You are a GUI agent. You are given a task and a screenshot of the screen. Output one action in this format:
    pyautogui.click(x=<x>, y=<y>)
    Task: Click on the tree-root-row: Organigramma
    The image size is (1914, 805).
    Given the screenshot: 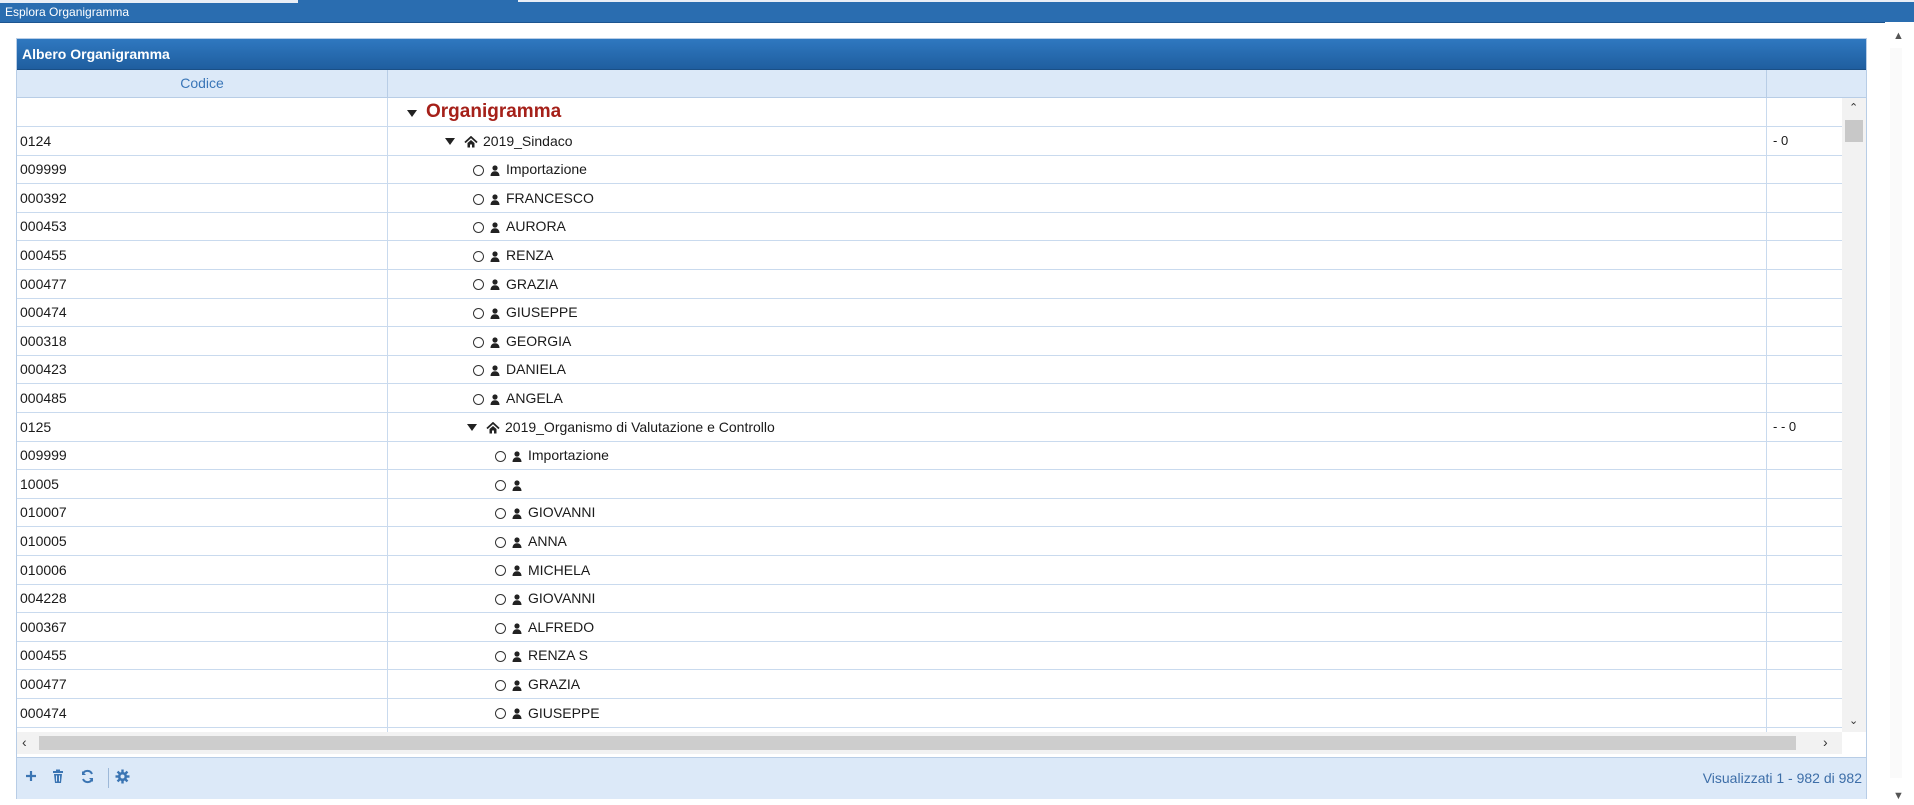 What is the action you would take?
    pyautogui.click(x=929, y=112)
    